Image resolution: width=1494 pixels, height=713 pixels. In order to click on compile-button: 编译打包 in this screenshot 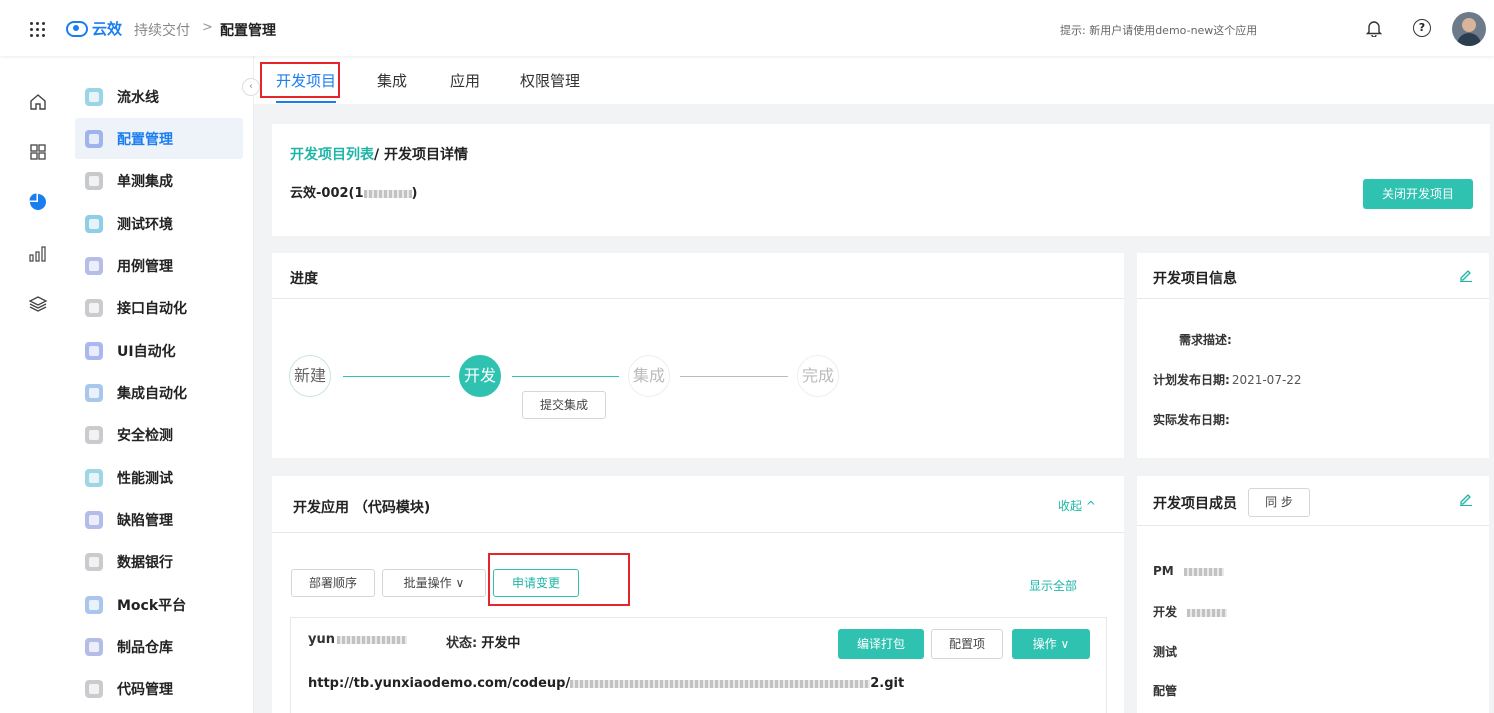, I will do `click(881, 644)`.